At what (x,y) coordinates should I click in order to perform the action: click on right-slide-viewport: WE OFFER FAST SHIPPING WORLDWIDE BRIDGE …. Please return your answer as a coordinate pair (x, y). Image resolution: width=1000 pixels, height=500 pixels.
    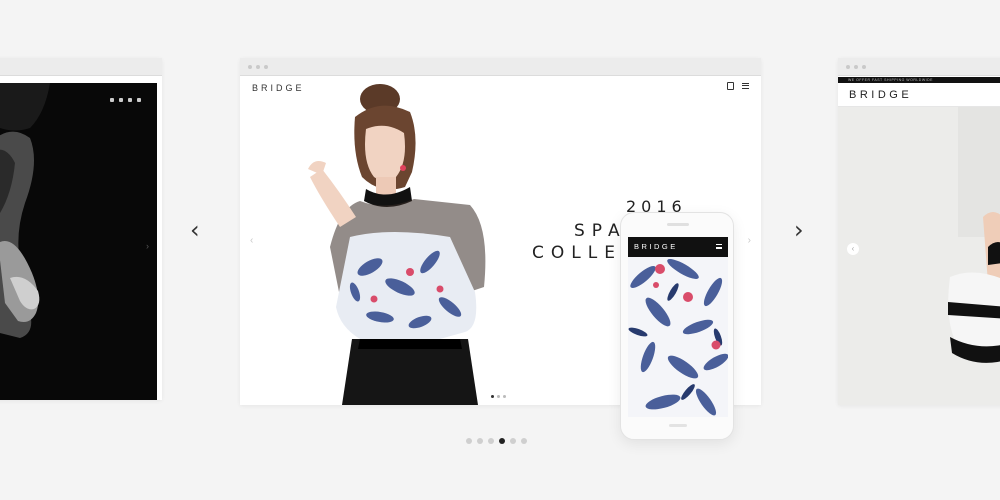
    Looking at the image, I should click on (919, 241).